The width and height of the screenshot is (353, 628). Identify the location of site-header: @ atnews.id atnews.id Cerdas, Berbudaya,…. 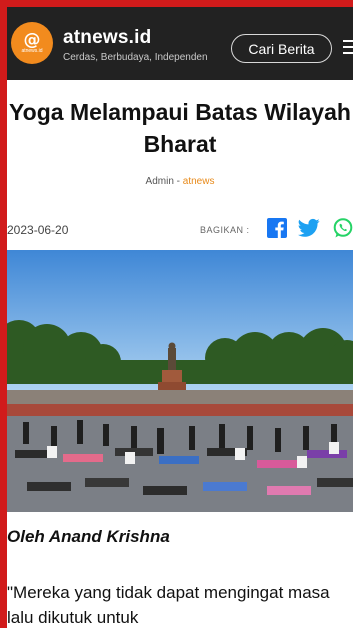
(180, 43).